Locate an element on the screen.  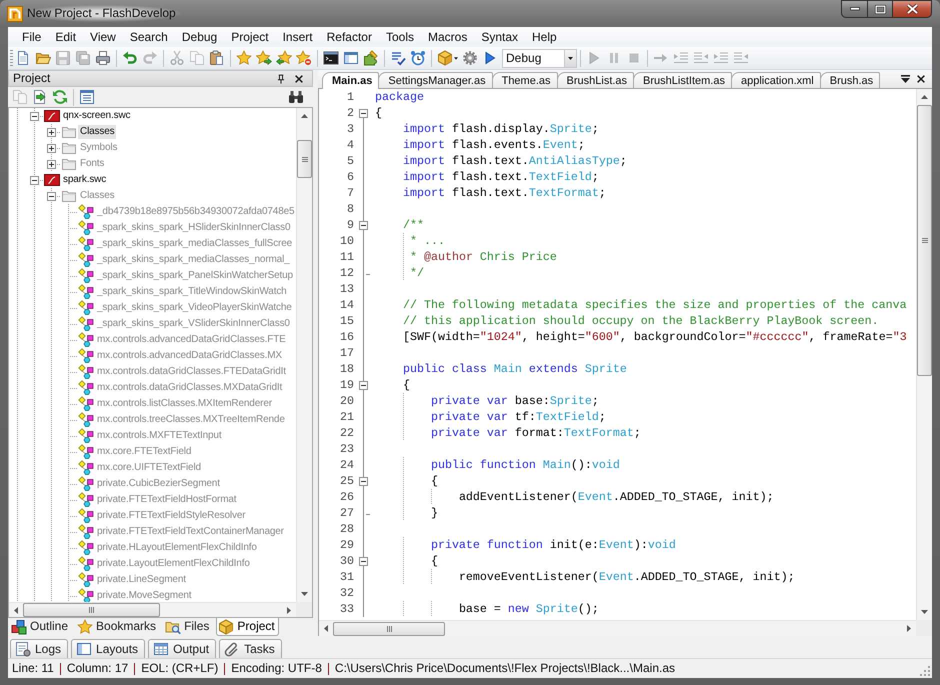
checklist-icon is located at coordinates (398, 58).